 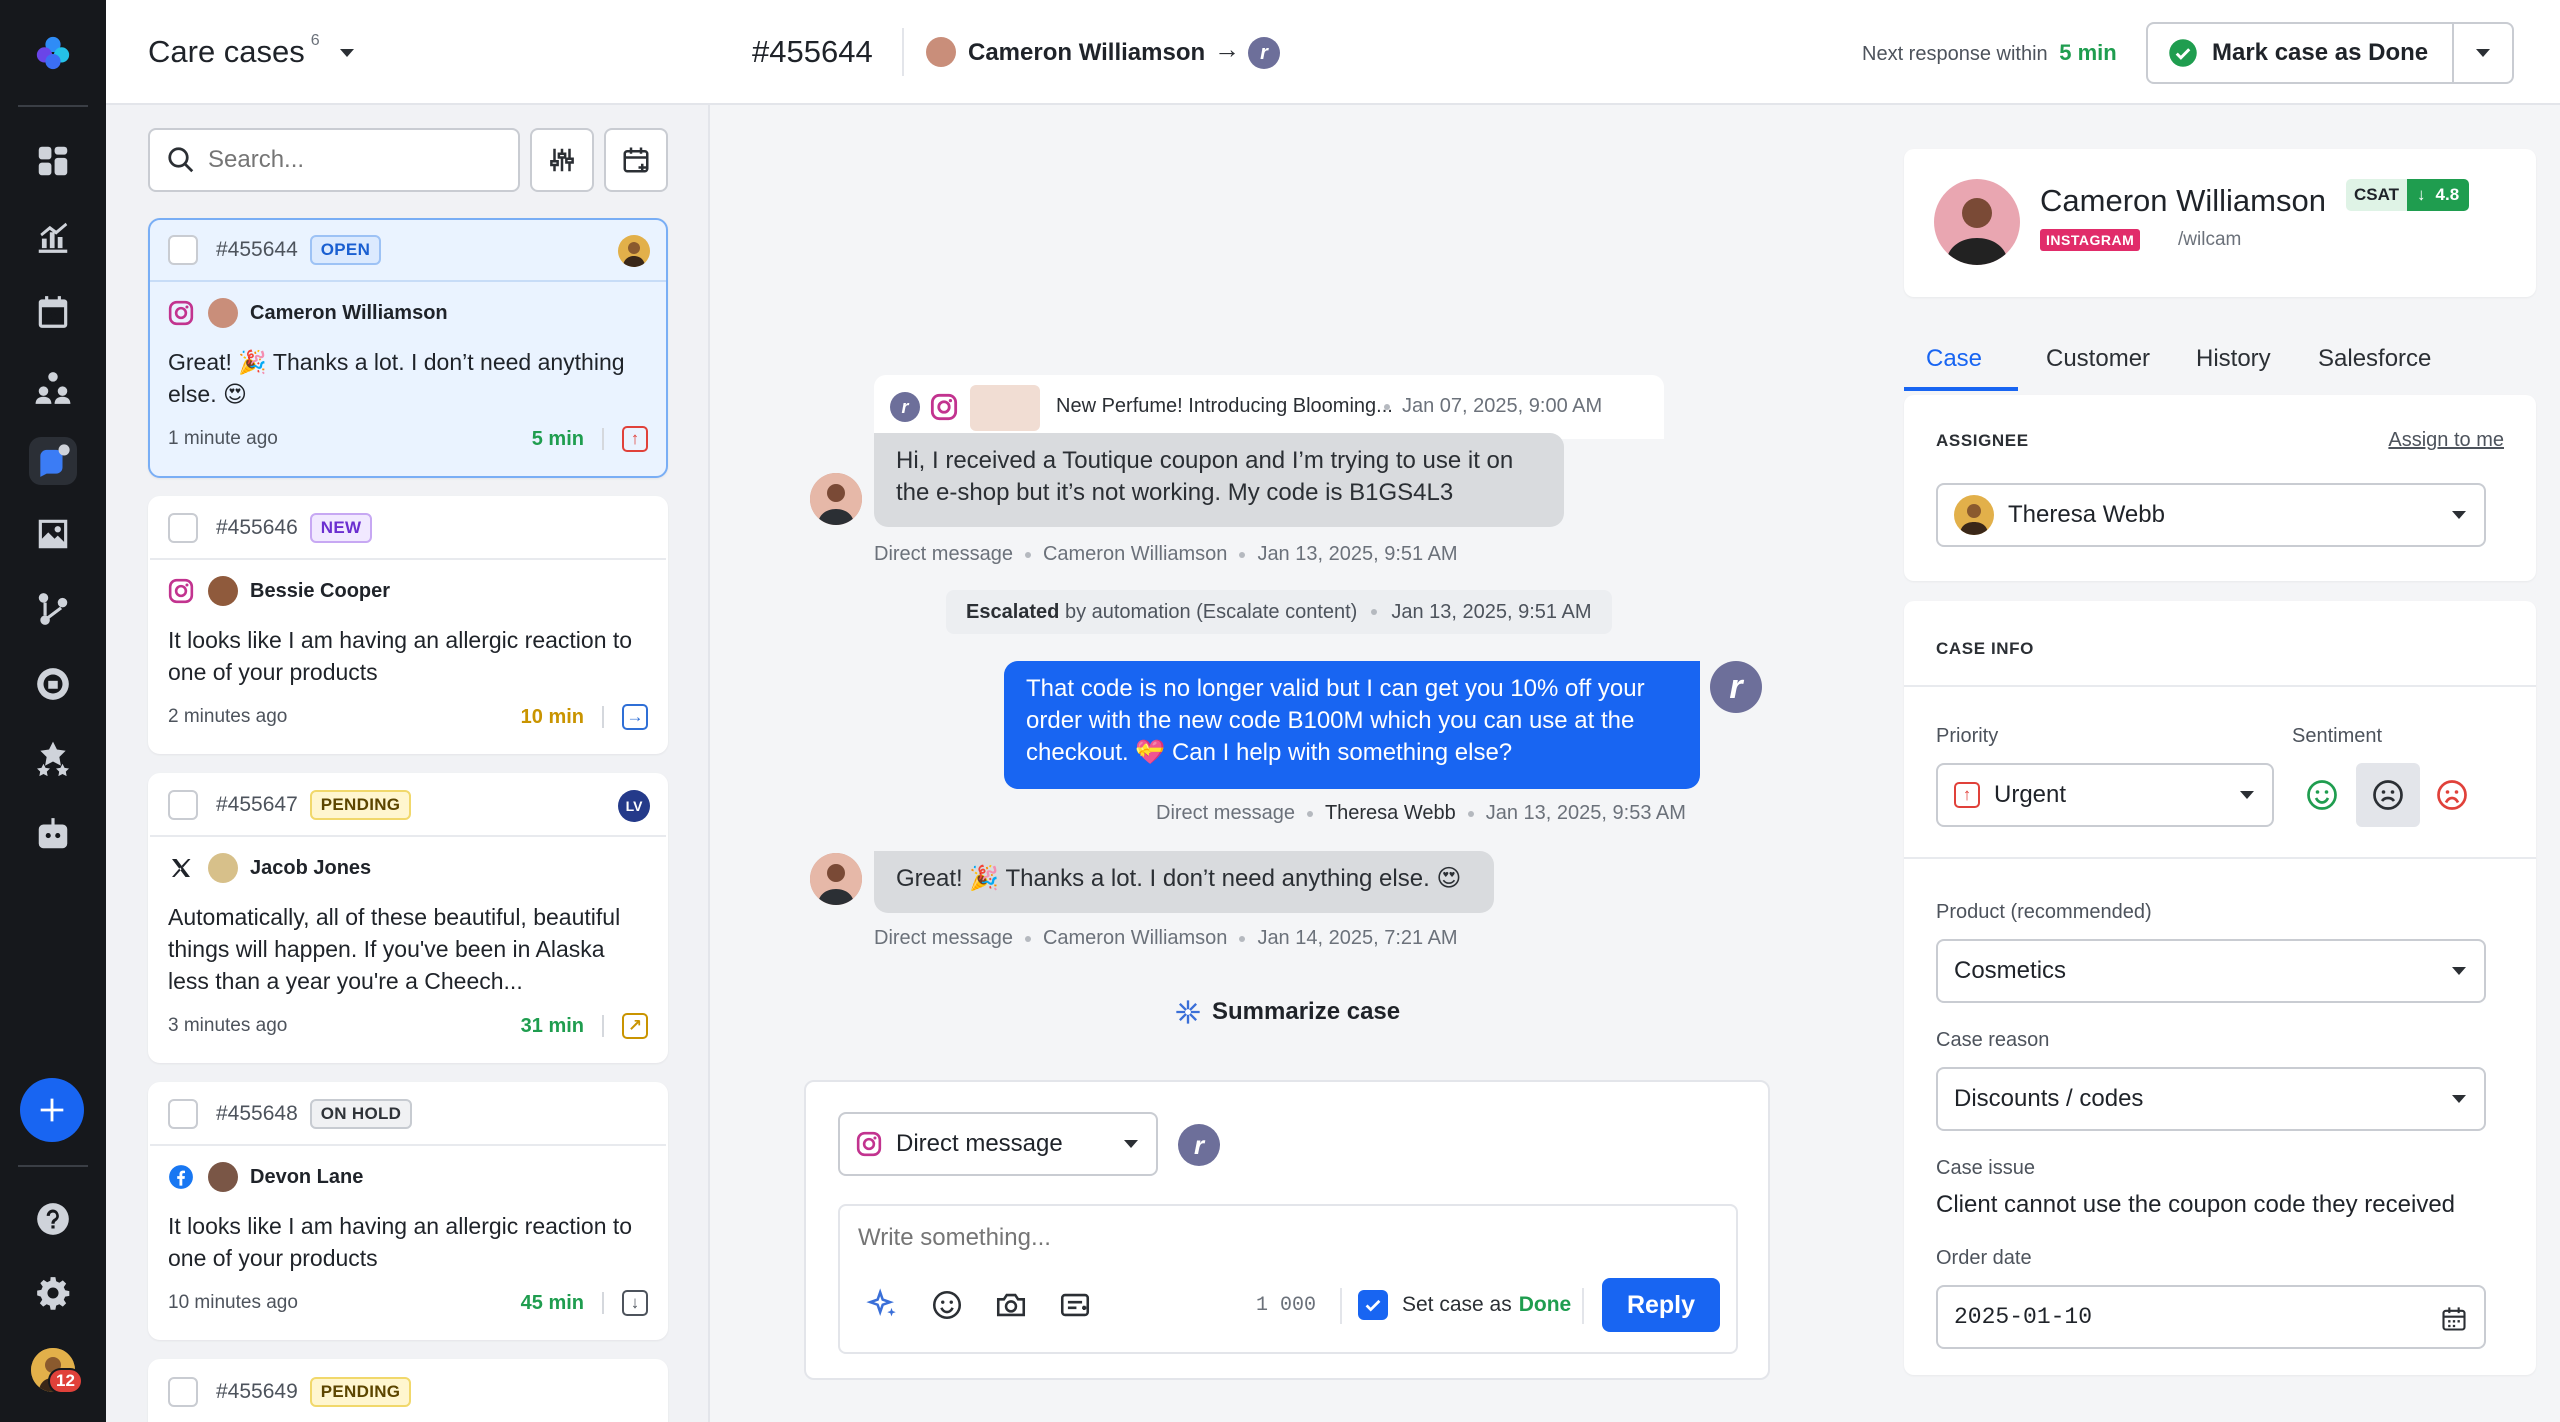 I want to click on tab-history: History, so click(x=2233, y=359).